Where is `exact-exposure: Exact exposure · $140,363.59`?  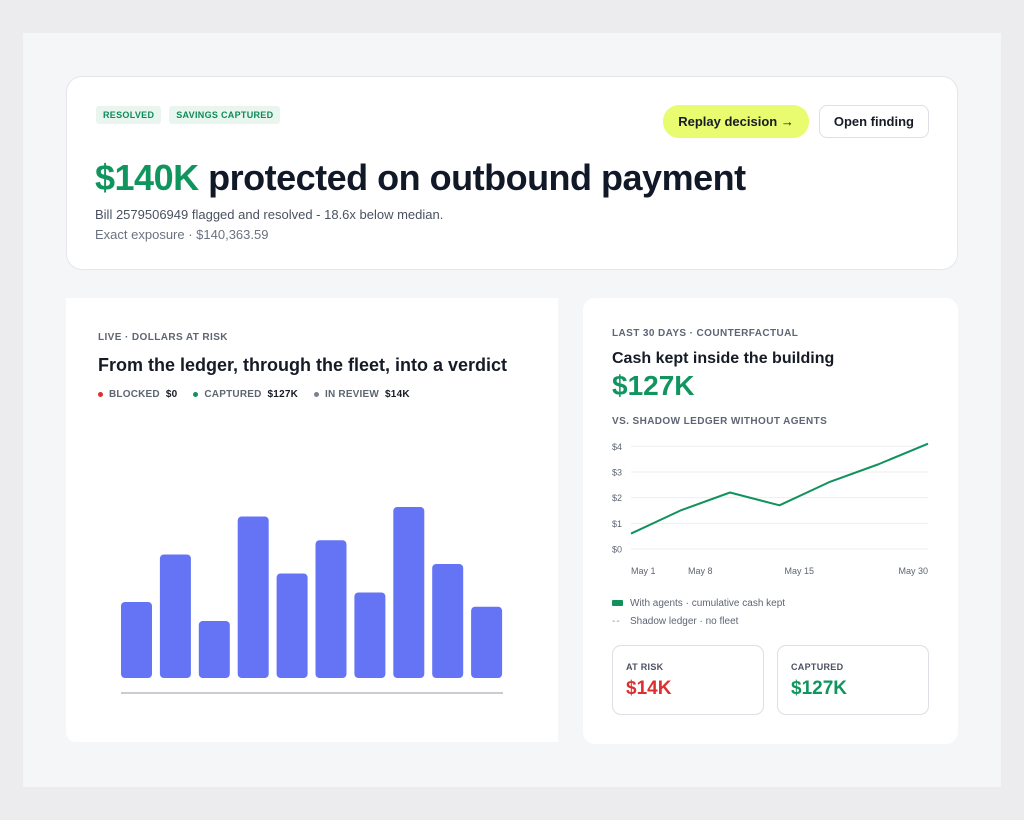 exact-exposure: Exact exposure · $140,363.59 is located at coordinates (182, 234).